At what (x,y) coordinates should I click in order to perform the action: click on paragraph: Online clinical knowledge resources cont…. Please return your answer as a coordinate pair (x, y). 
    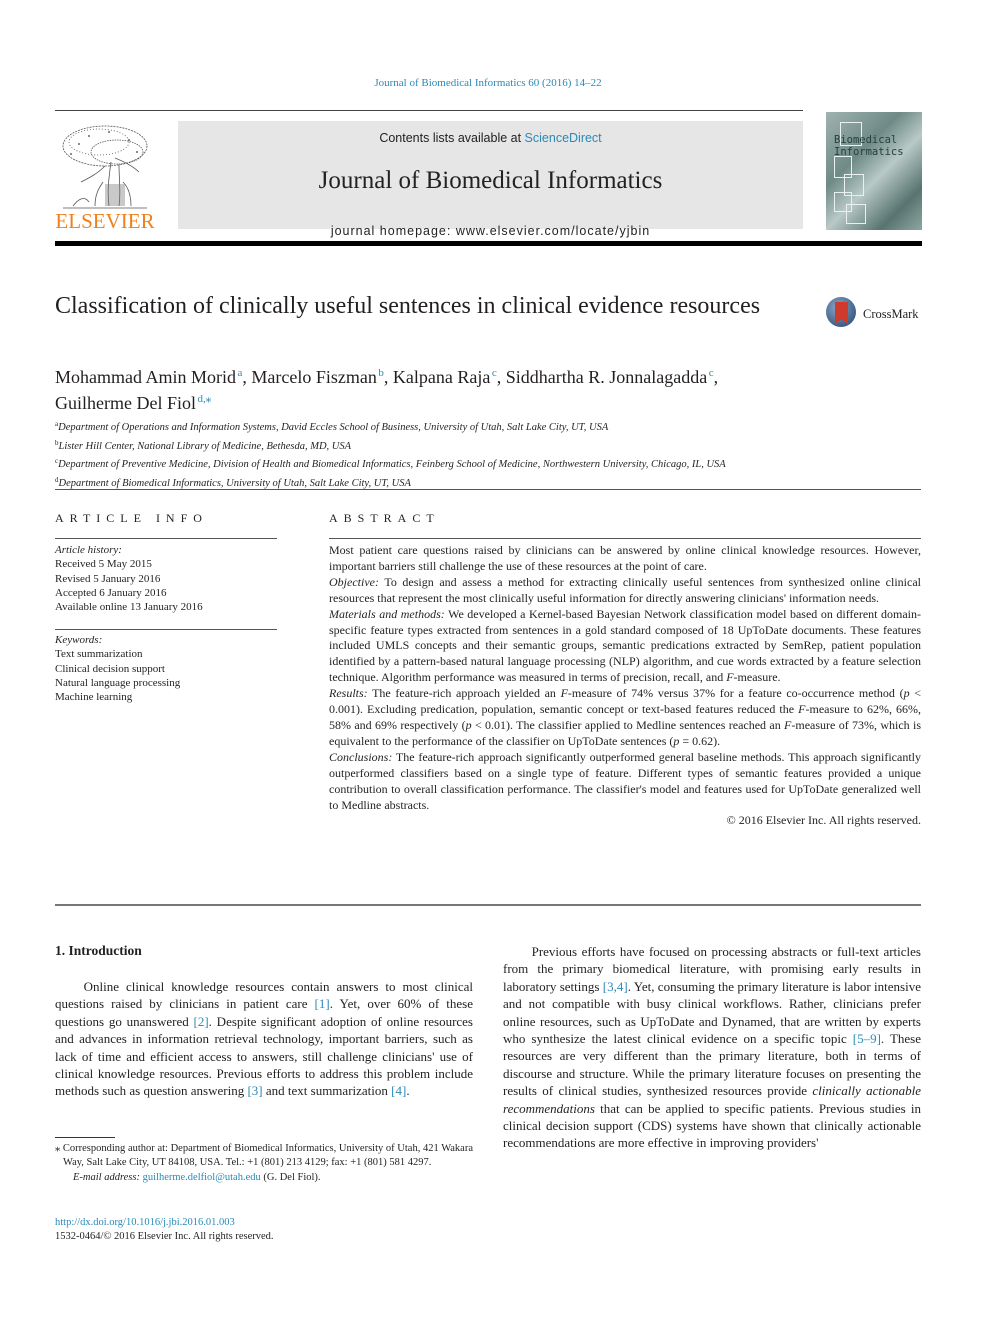
    Looking at the image, I should click on (264, 1039).